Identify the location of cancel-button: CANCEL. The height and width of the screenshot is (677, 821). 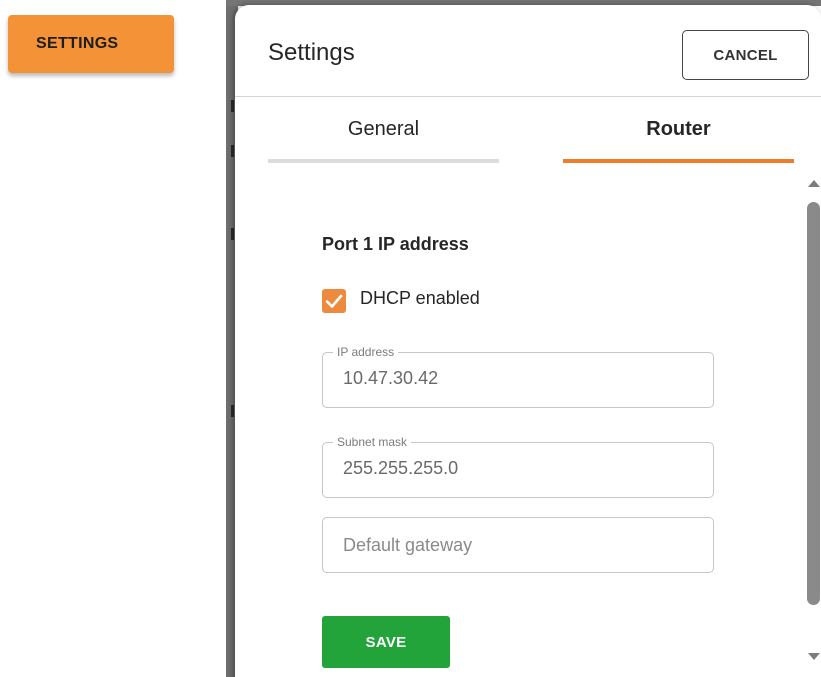
(745, 55).